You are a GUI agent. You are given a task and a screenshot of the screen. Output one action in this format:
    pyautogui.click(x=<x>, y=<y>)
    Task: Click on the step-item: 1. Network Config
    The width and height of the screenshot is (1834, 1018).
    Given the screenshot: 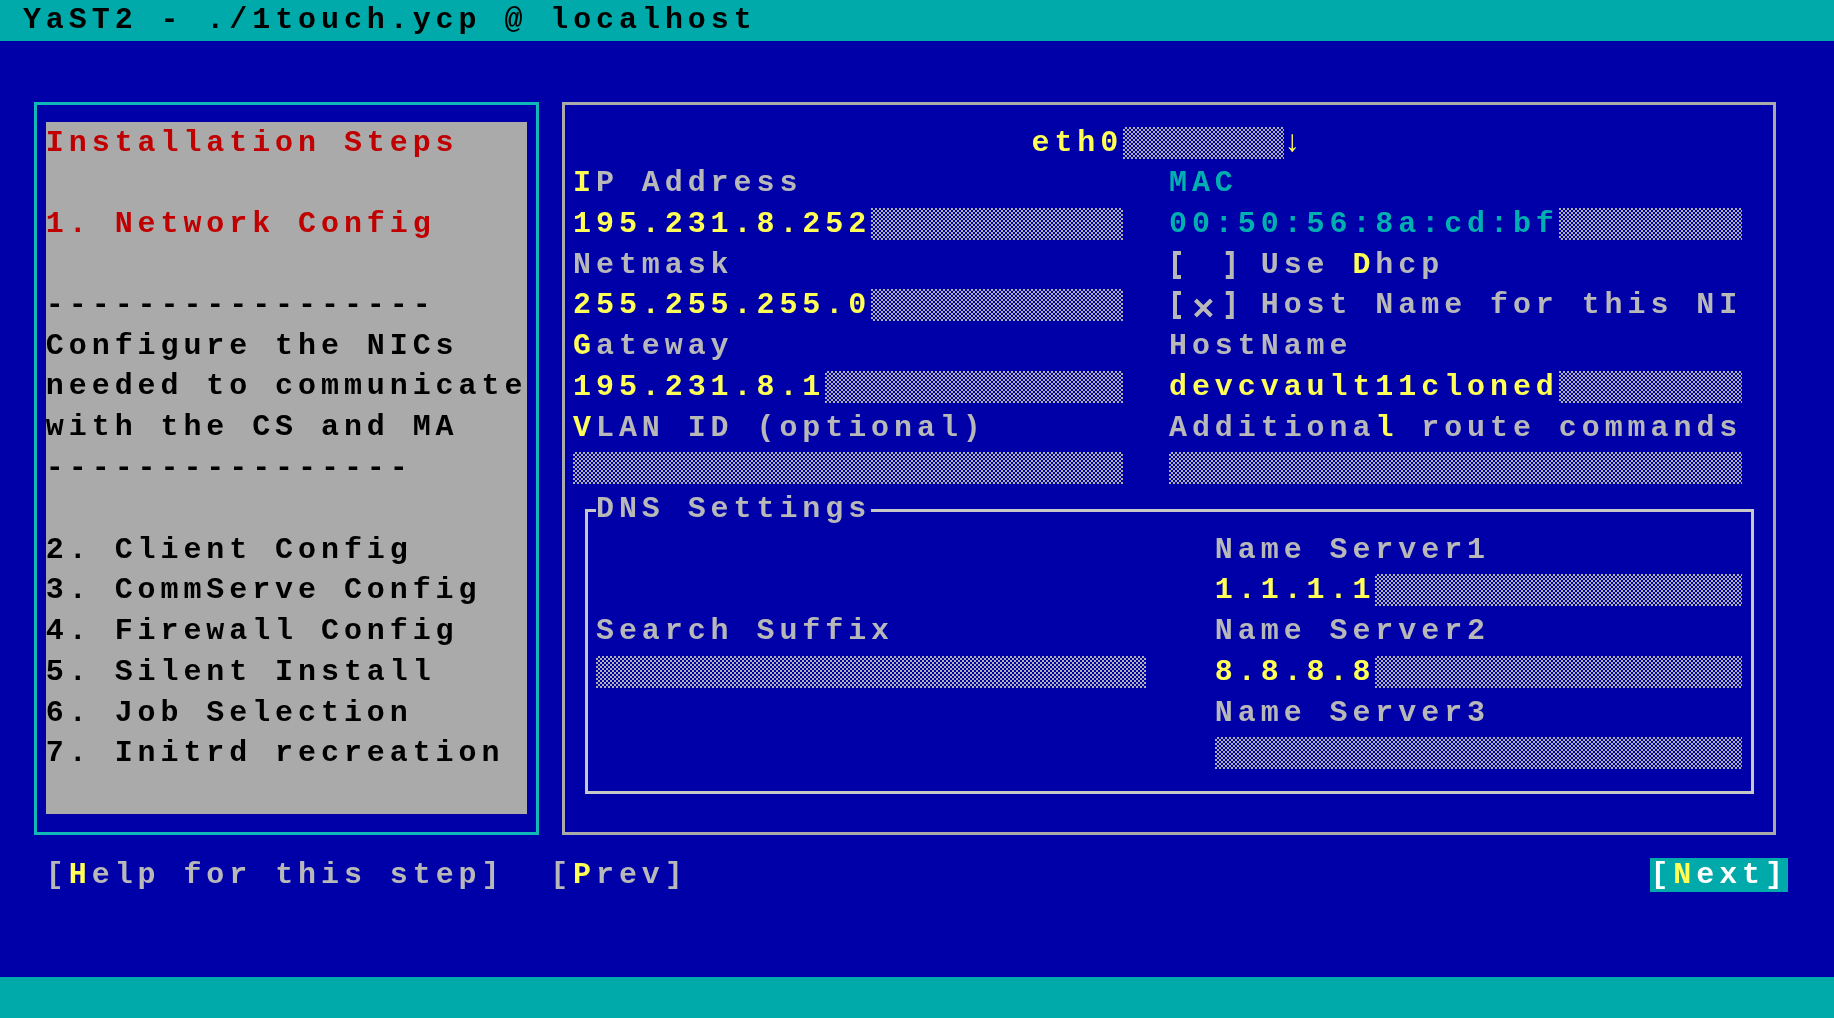 What is the action you would take?
    pyautogui.click(x=240, y=224)
    